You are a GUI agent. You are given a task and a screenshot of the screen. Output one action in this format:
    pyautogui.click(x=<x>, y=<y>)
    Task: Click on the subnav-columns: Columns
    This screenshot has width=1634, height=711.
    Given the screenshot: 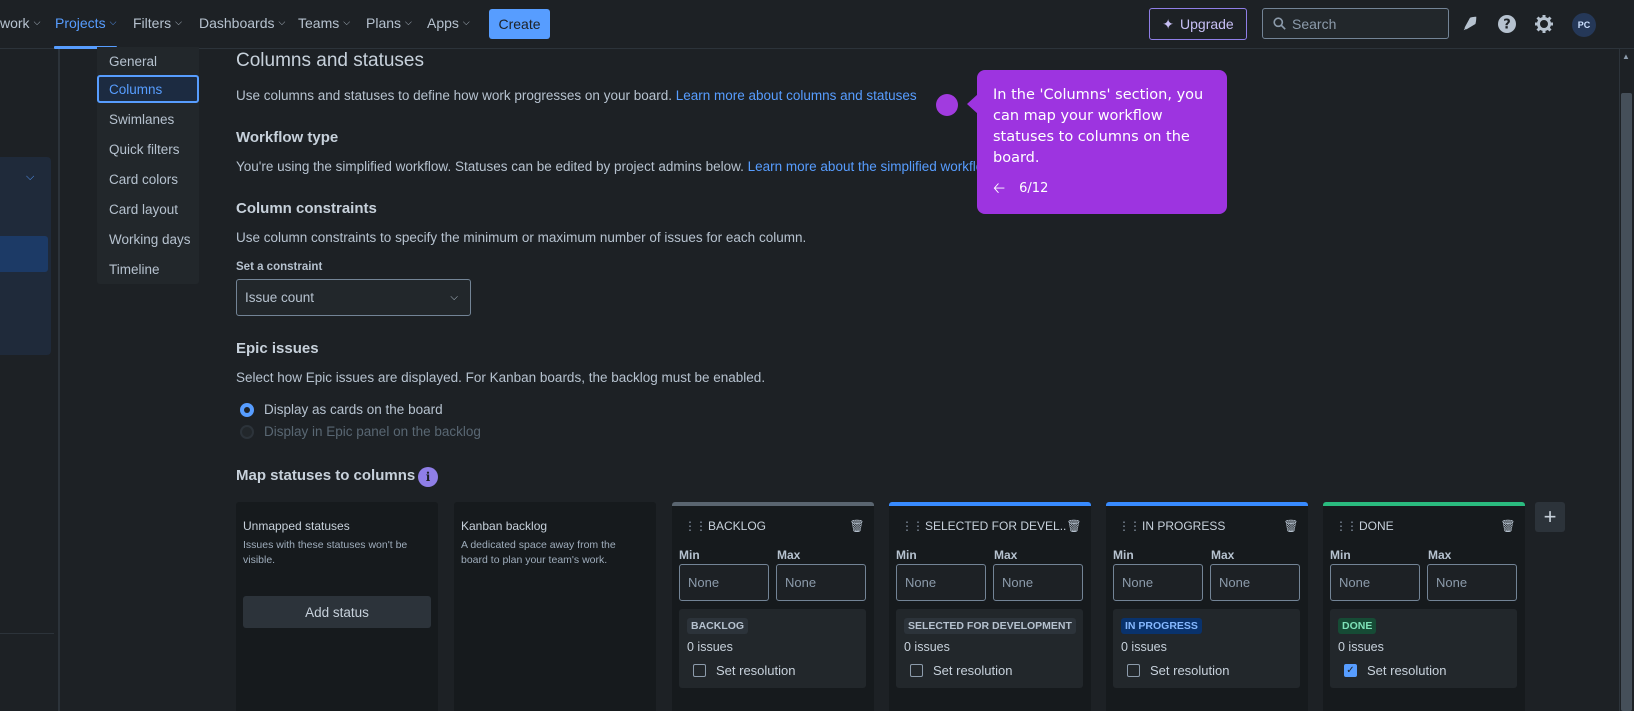 What is the action you would take?
    pyautogui.click(x=148, y=89)
    